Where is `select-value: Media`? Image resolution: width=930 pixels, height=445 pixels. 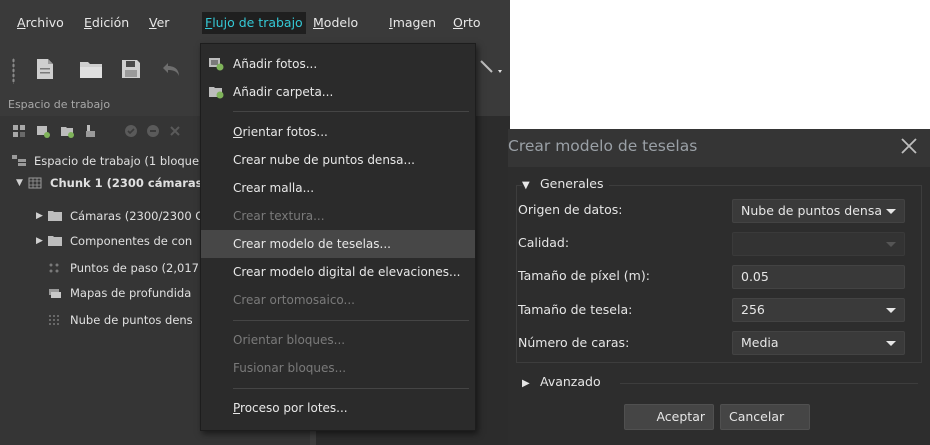
select-value: Media is located at coordinates (760, 342).